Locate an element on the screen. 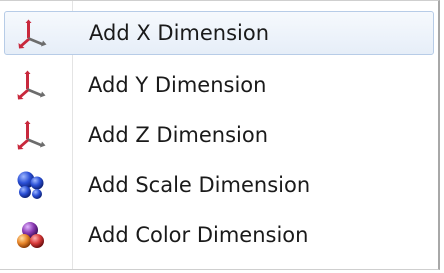 The image size is (444, 273). menu-item-label: Add Scale Dimension is located at coordinates (199, 185).